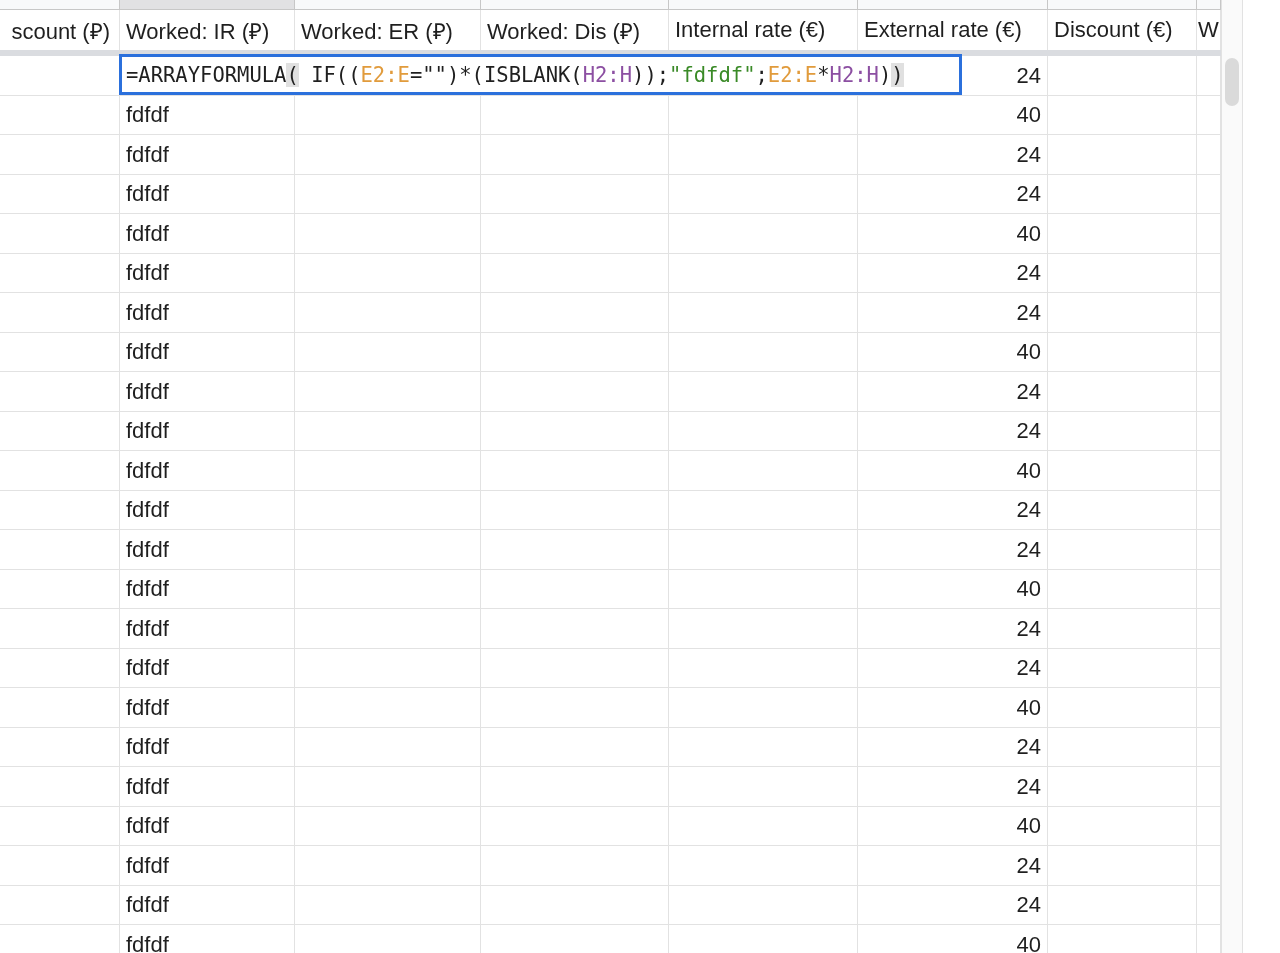 This screenshot has height=953, width=1280. I want to click on formula-input-field: =ARRAYFORMULA( IF((E2:E="")*(ISBLANK(H2:H));"fdfdf";E2:E*H2:H)), so click(540, 74).